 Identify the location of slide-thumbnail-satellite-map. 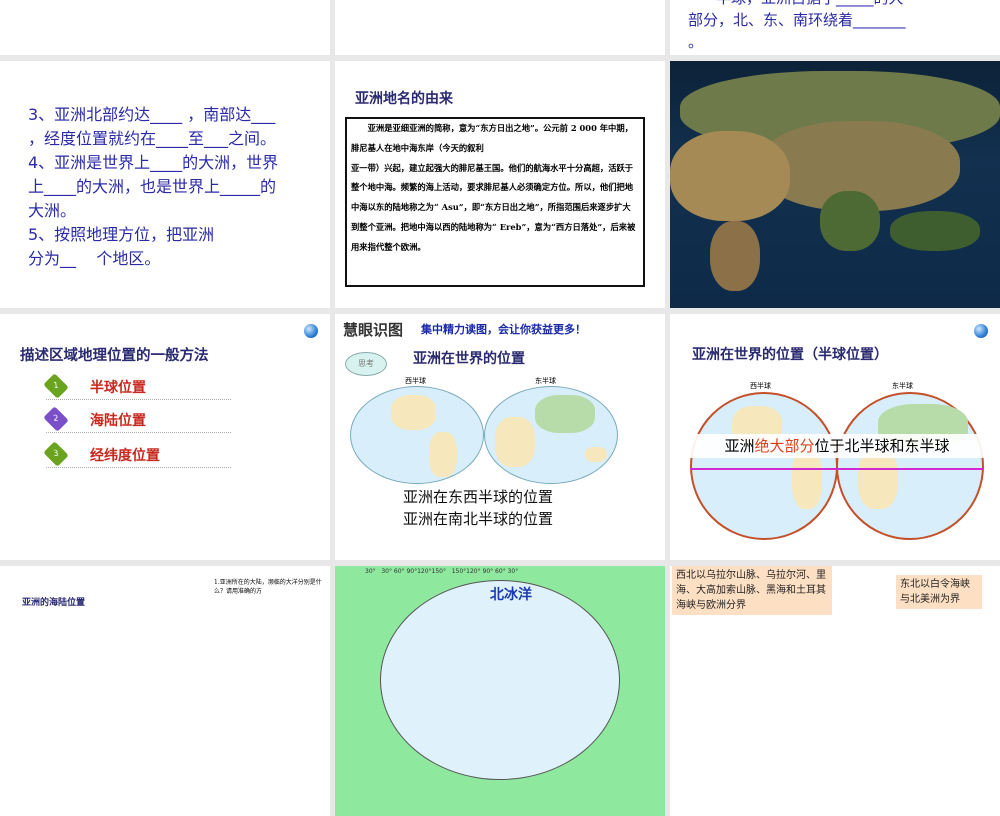
(835, 184).